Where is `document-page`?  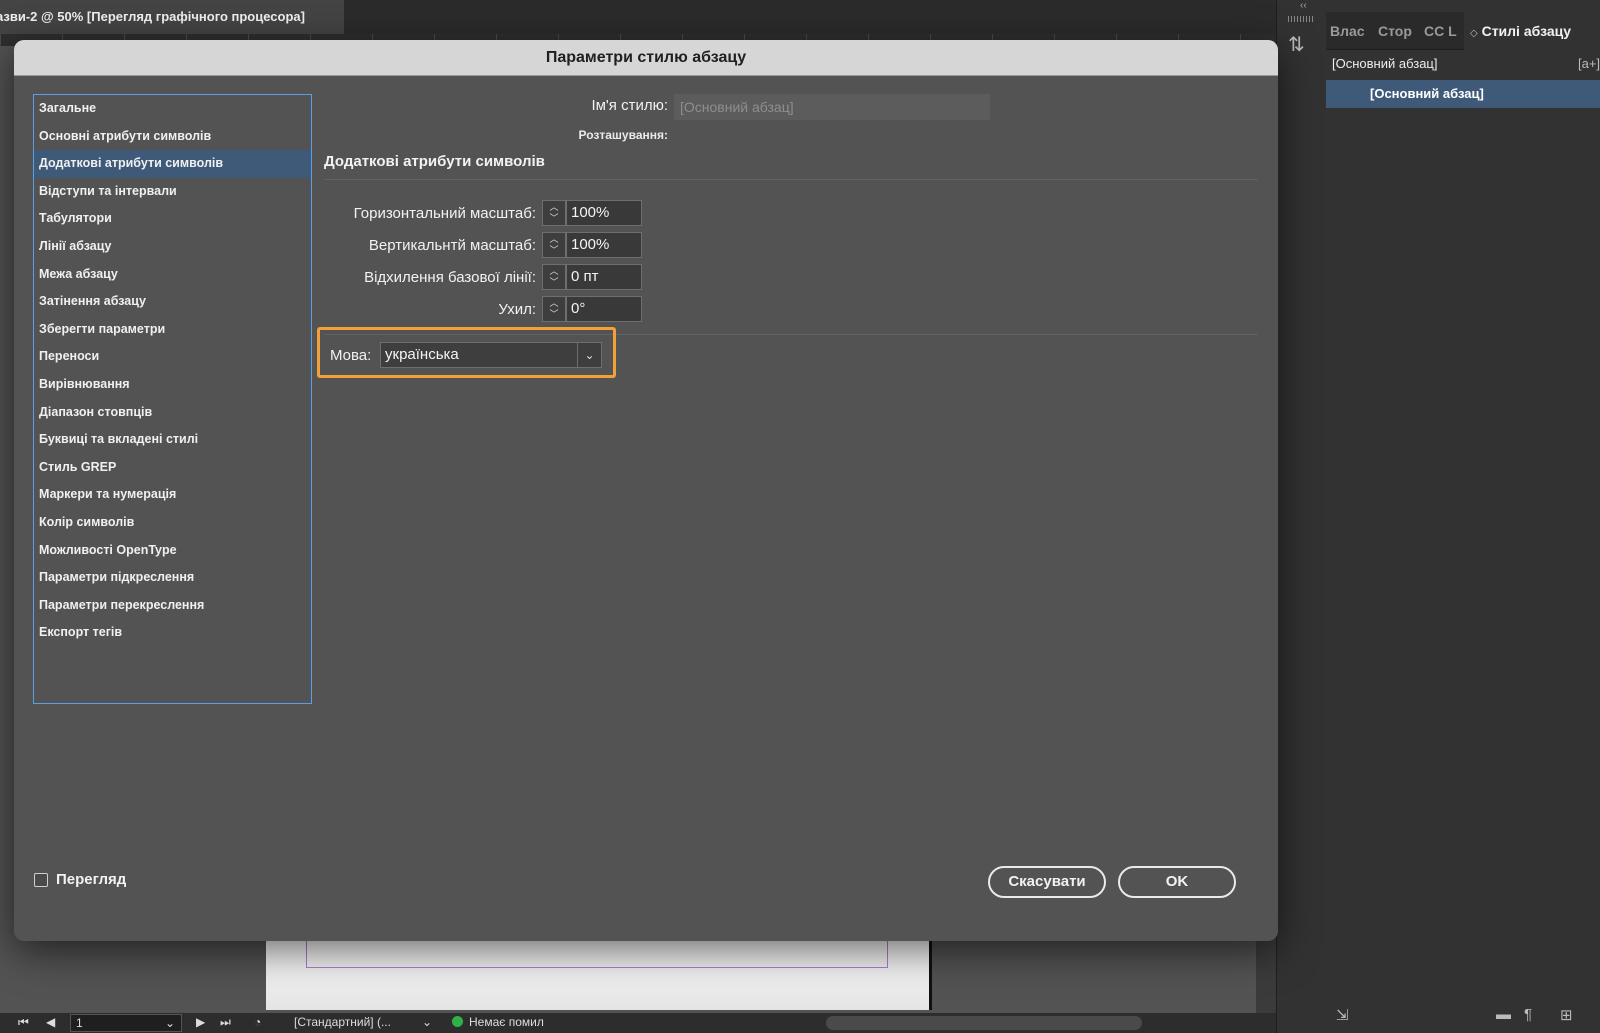 document-page is located at coordinates (599, 970).